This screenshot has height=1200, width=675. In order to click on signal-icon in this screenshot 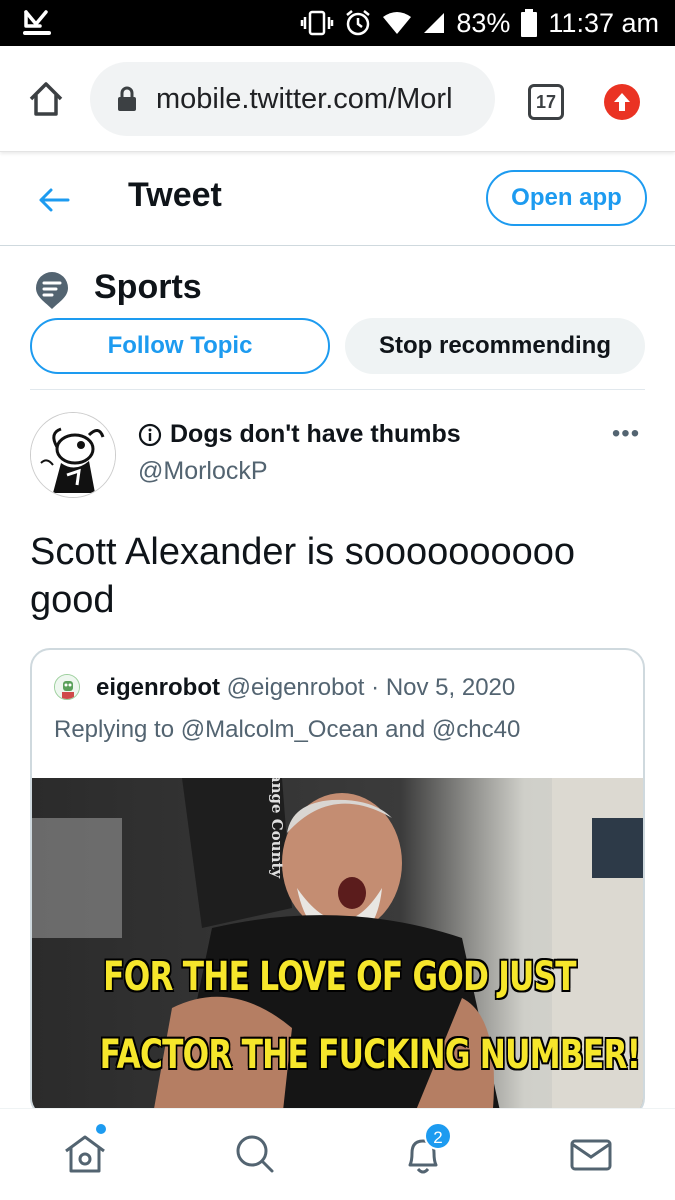, I will do `click(434, 23)`.